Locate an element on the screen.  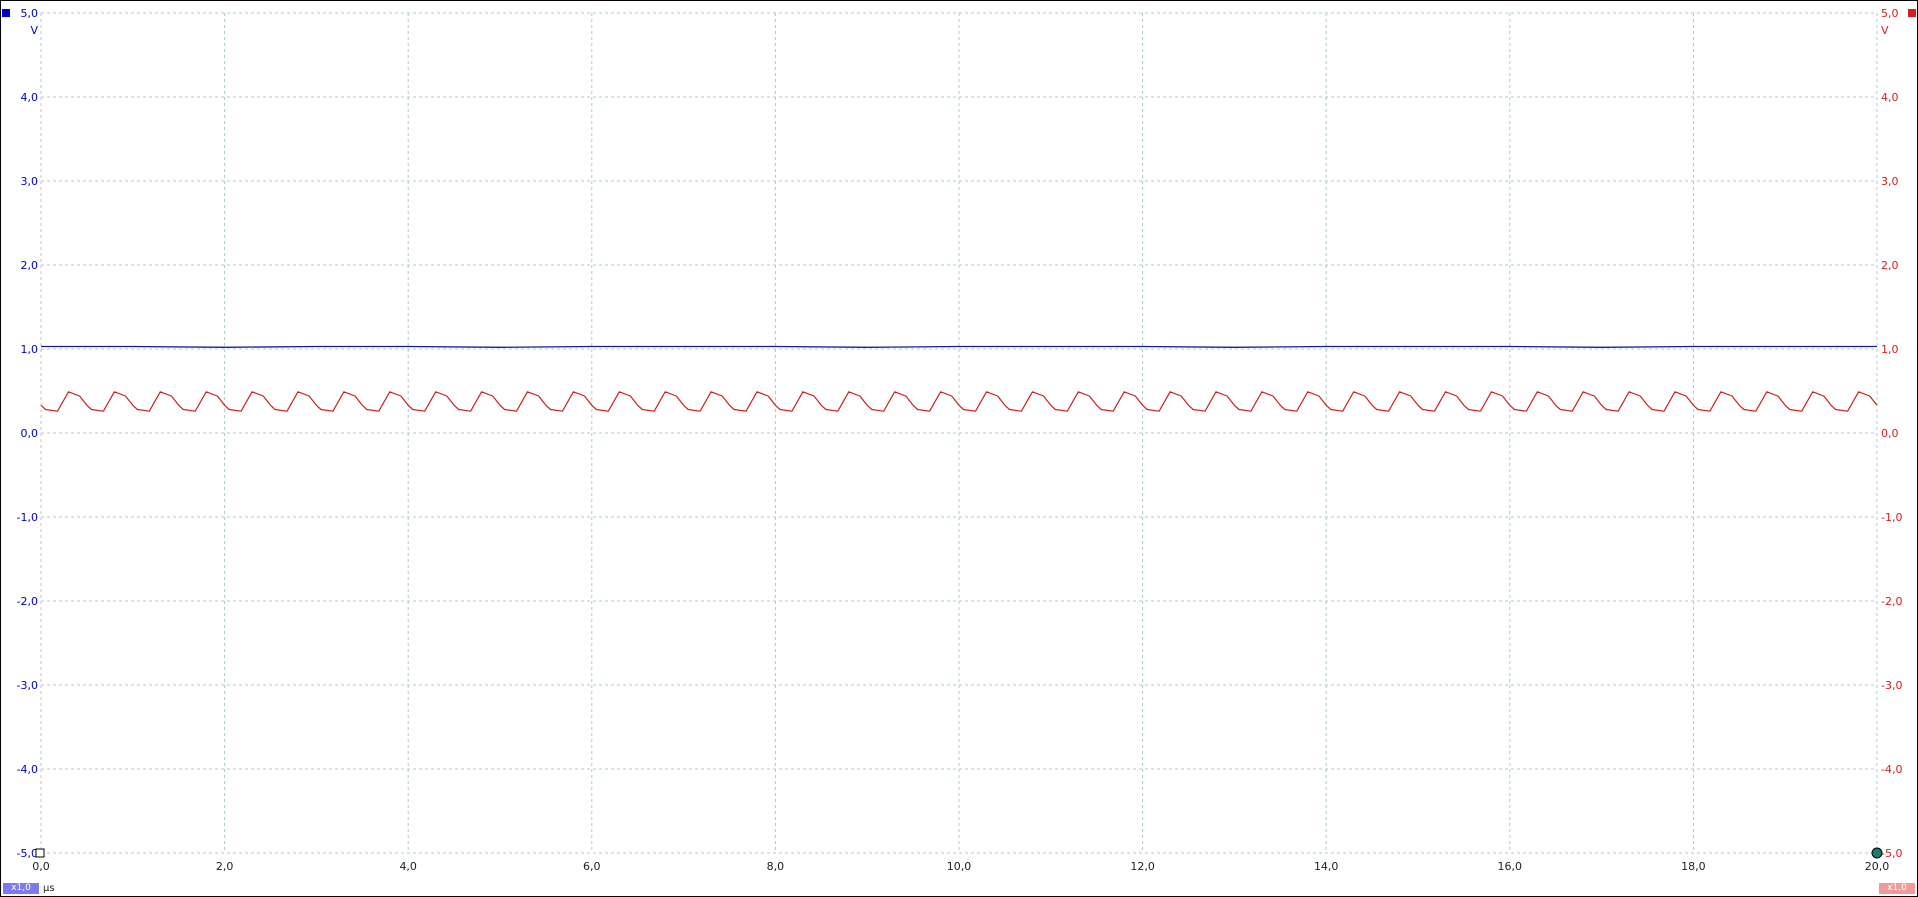
left-axis-tick-label: 5,0 is located at coordinates (30, 13).